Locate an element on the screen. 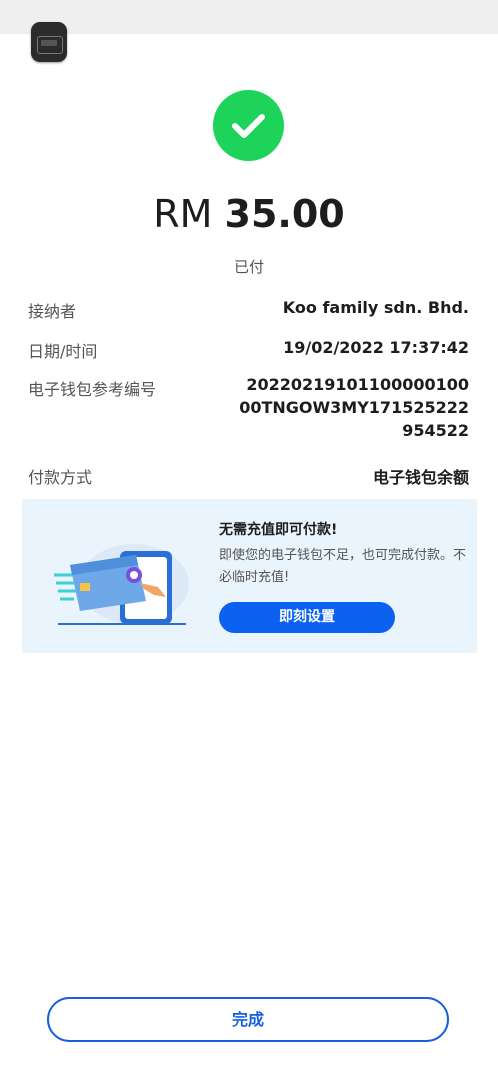 The width and height of the screenshot is (498, 1080). datetime-label: 日期/时间 is located at coordinates (63, 351).